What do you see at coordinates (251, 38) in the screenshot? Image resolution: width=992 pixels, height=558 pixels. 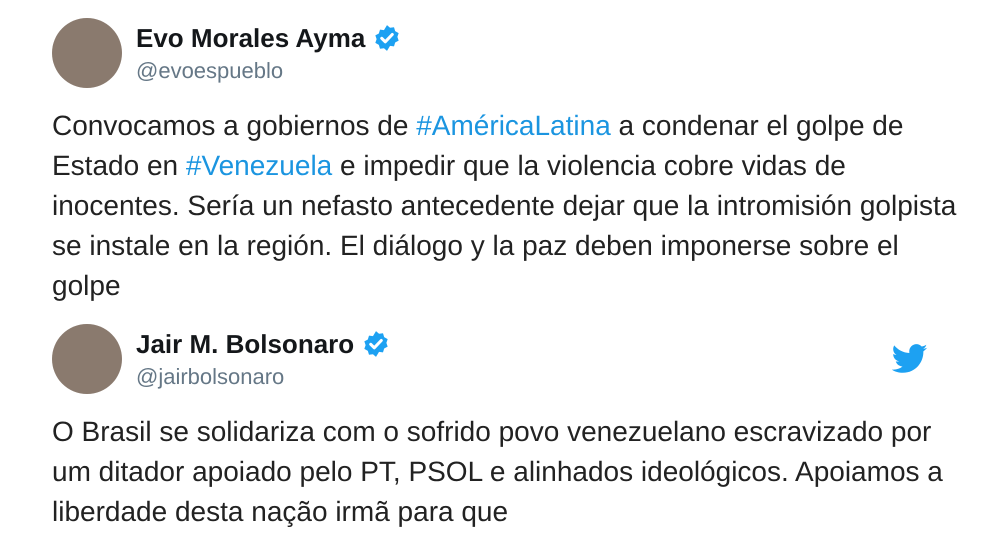 I see `user-name: Evo Morales Ayma` at bounding box center [251, 38].